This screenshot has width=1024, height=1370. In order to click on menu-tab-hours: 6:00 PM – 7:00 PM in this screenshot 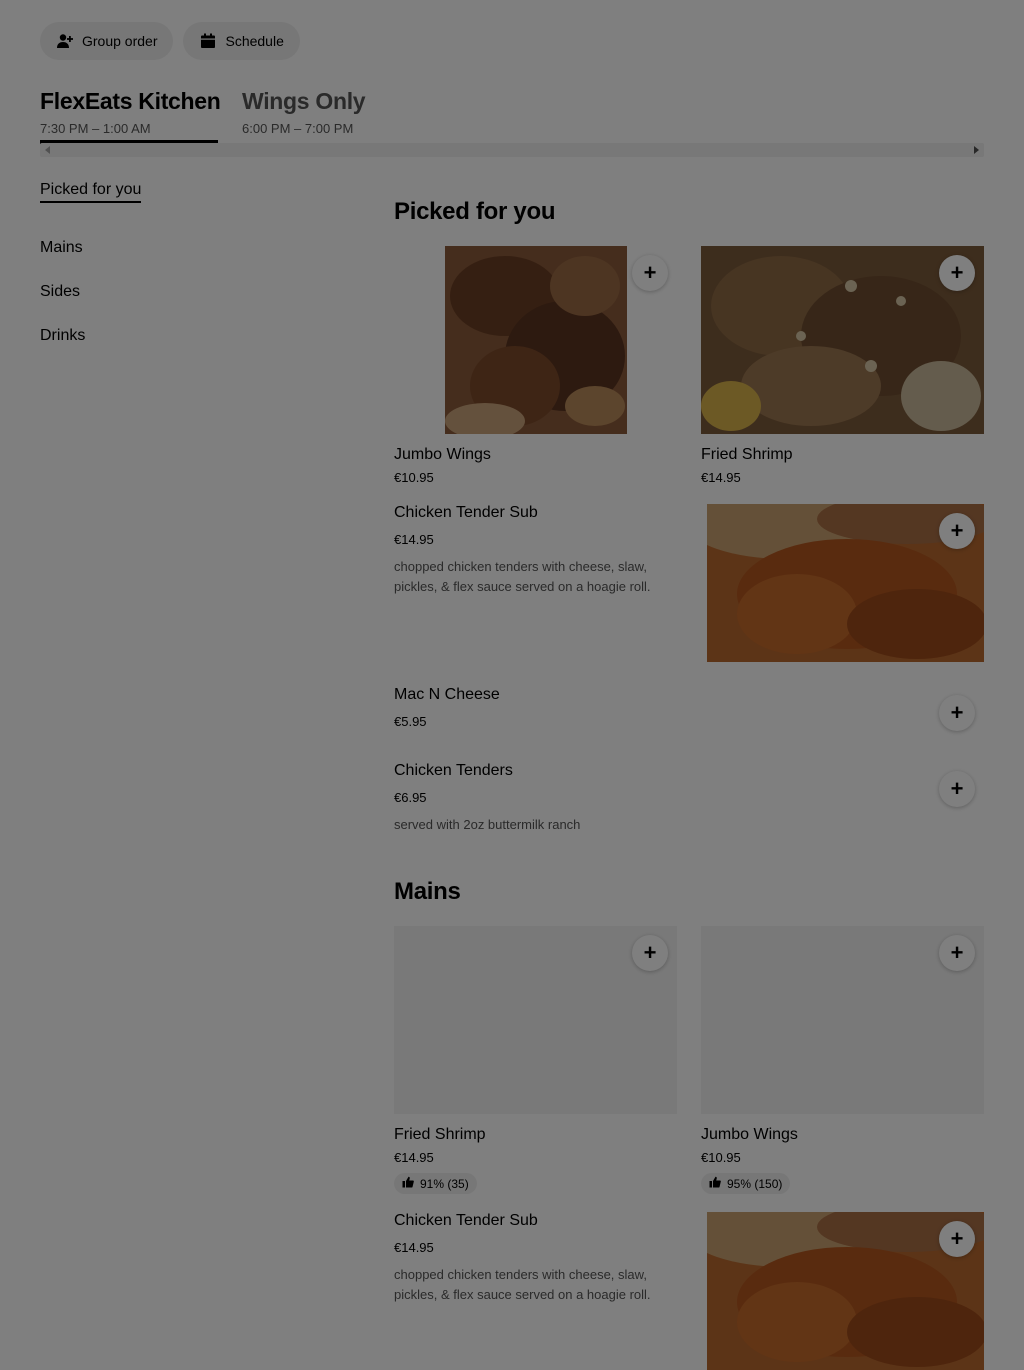, I will do `click(298, 128)`.